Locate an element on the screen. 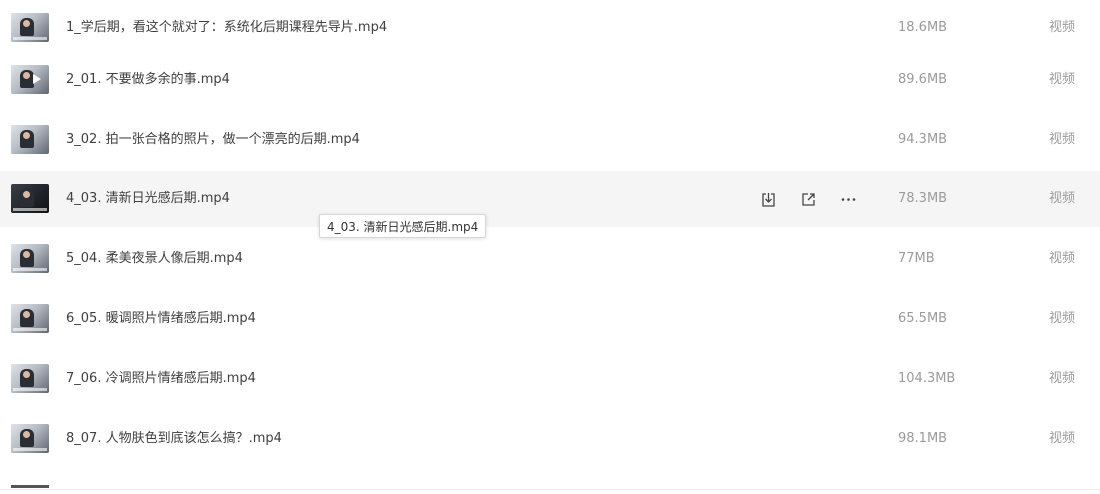 Image resolution: width=1100 pixels, height=494 pixels. file-size: 104.3MB is located at coordinates (927, 378).